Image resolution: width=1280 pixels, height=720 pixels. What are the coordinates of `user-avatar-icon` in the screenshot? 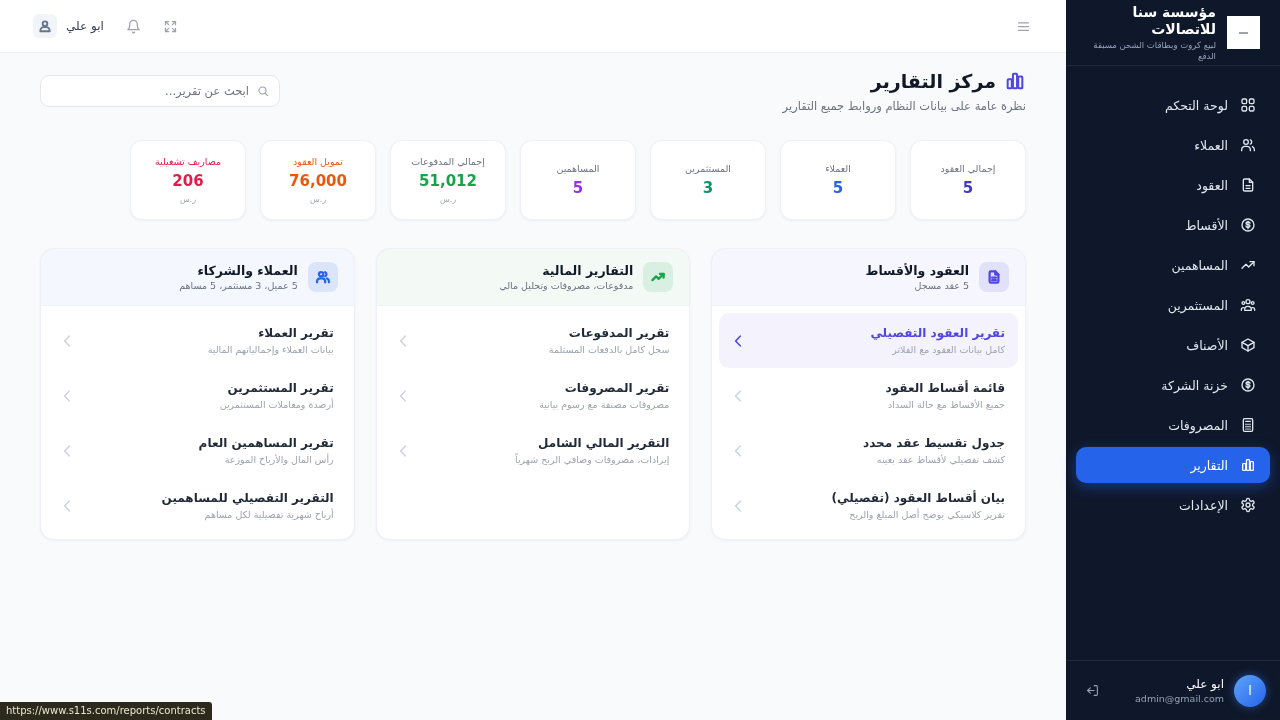 It's located at (45, 26).